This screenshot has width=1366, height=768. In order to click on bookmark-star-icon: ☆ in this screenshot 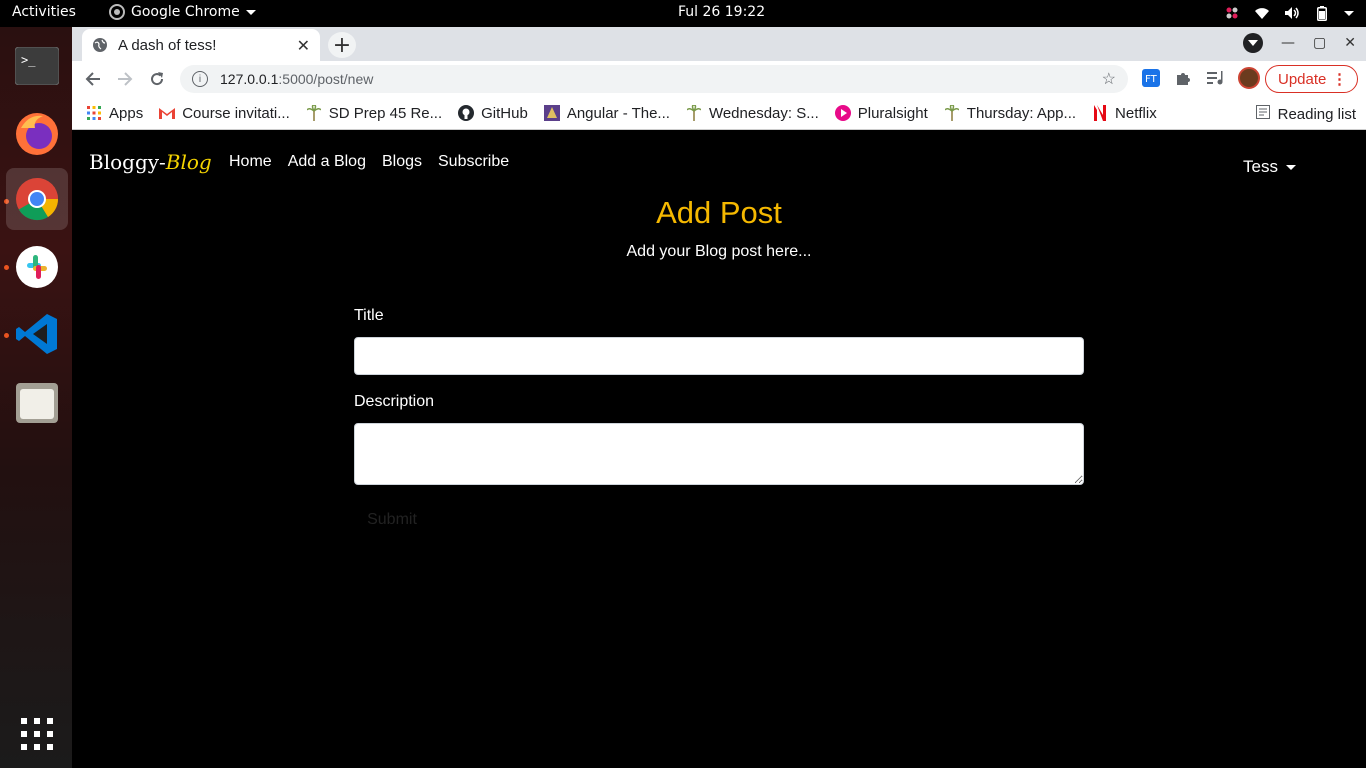, I will do `click(1109, 79)`.